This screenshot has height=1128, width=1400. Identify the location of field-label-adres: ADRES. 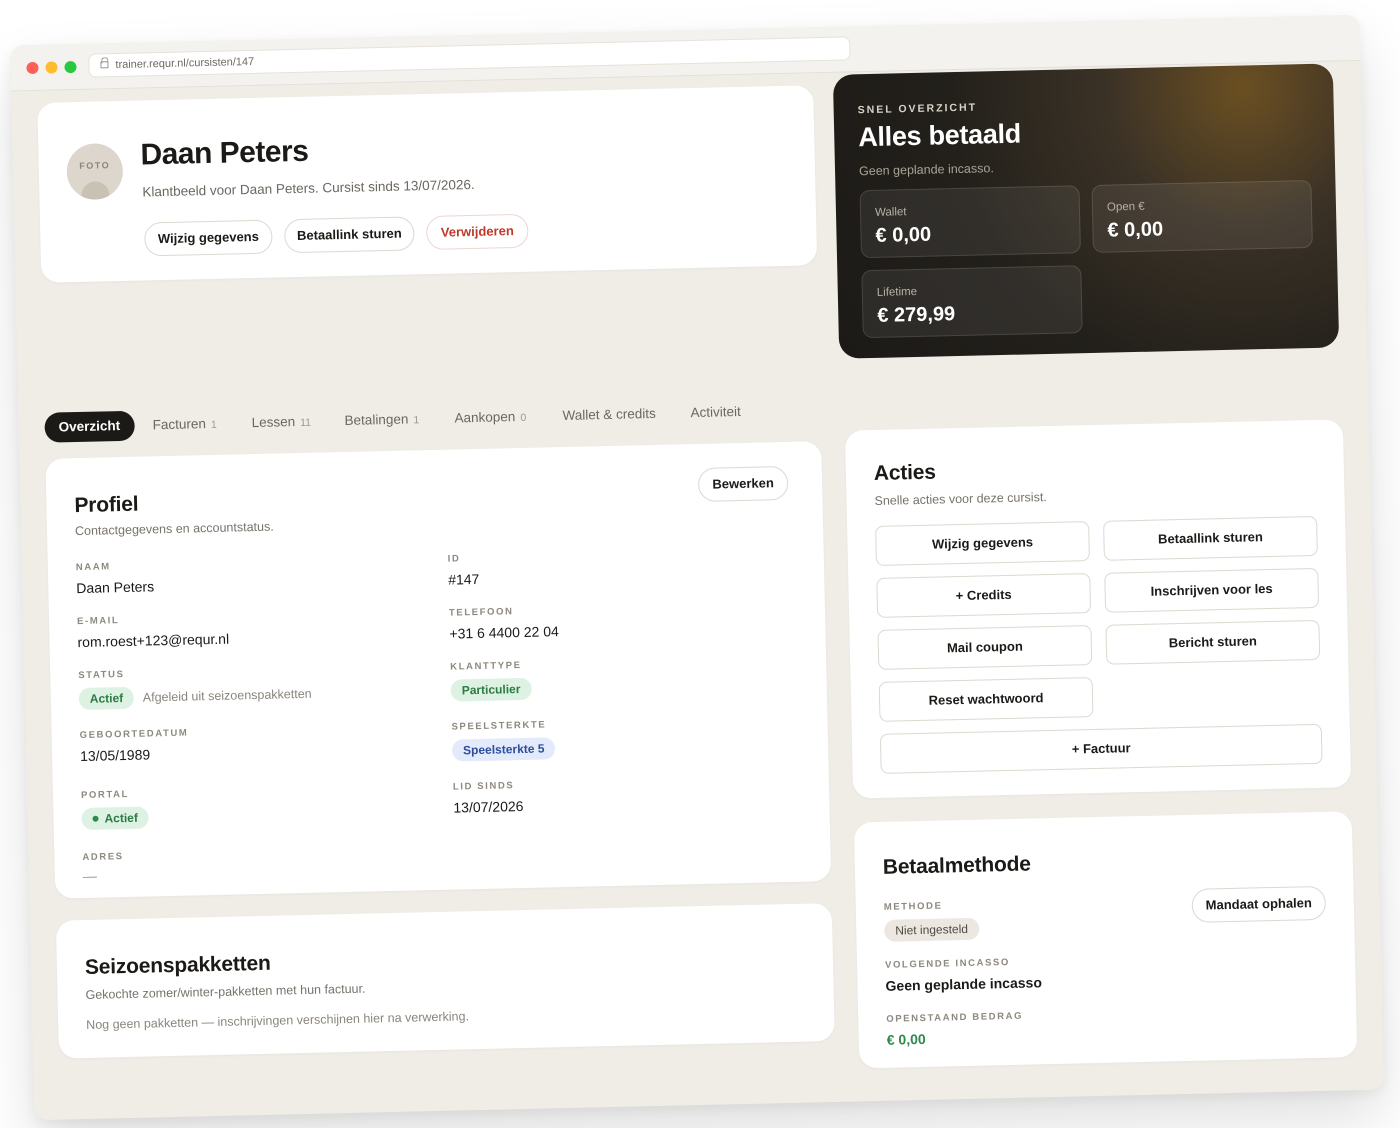
(103, 857).